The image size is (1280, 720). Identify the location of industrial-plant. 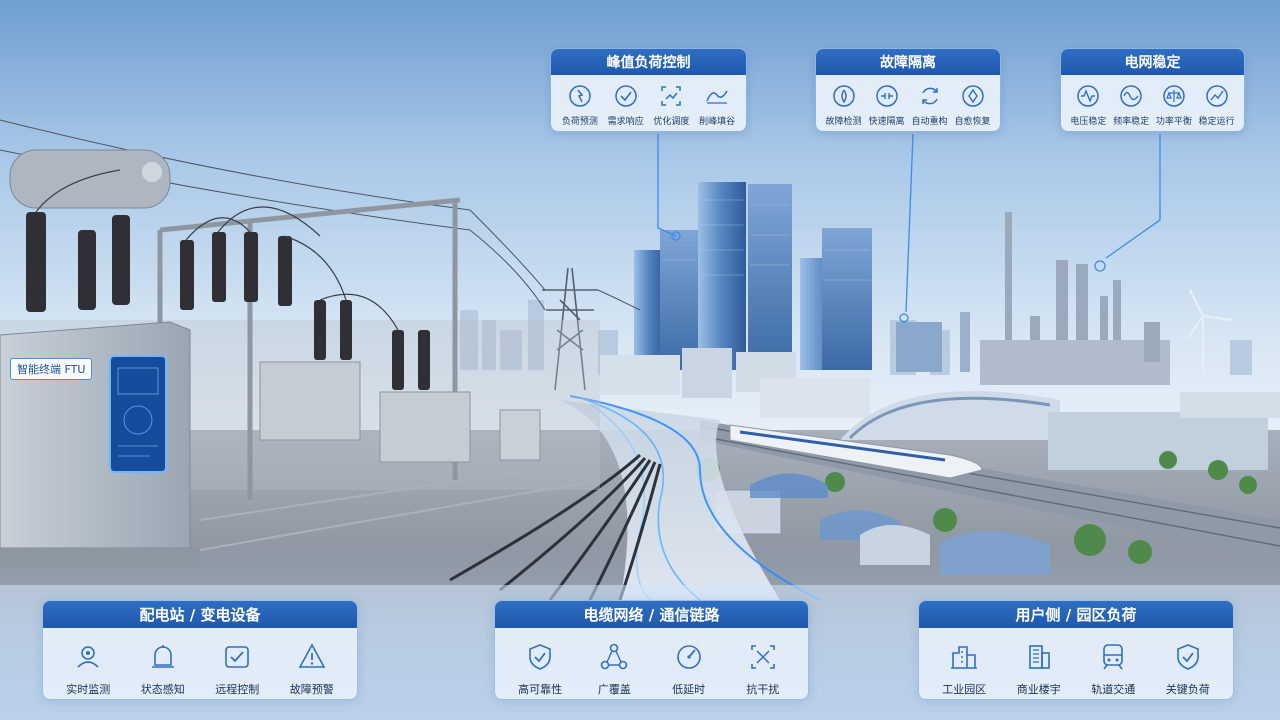
(1075, 298).